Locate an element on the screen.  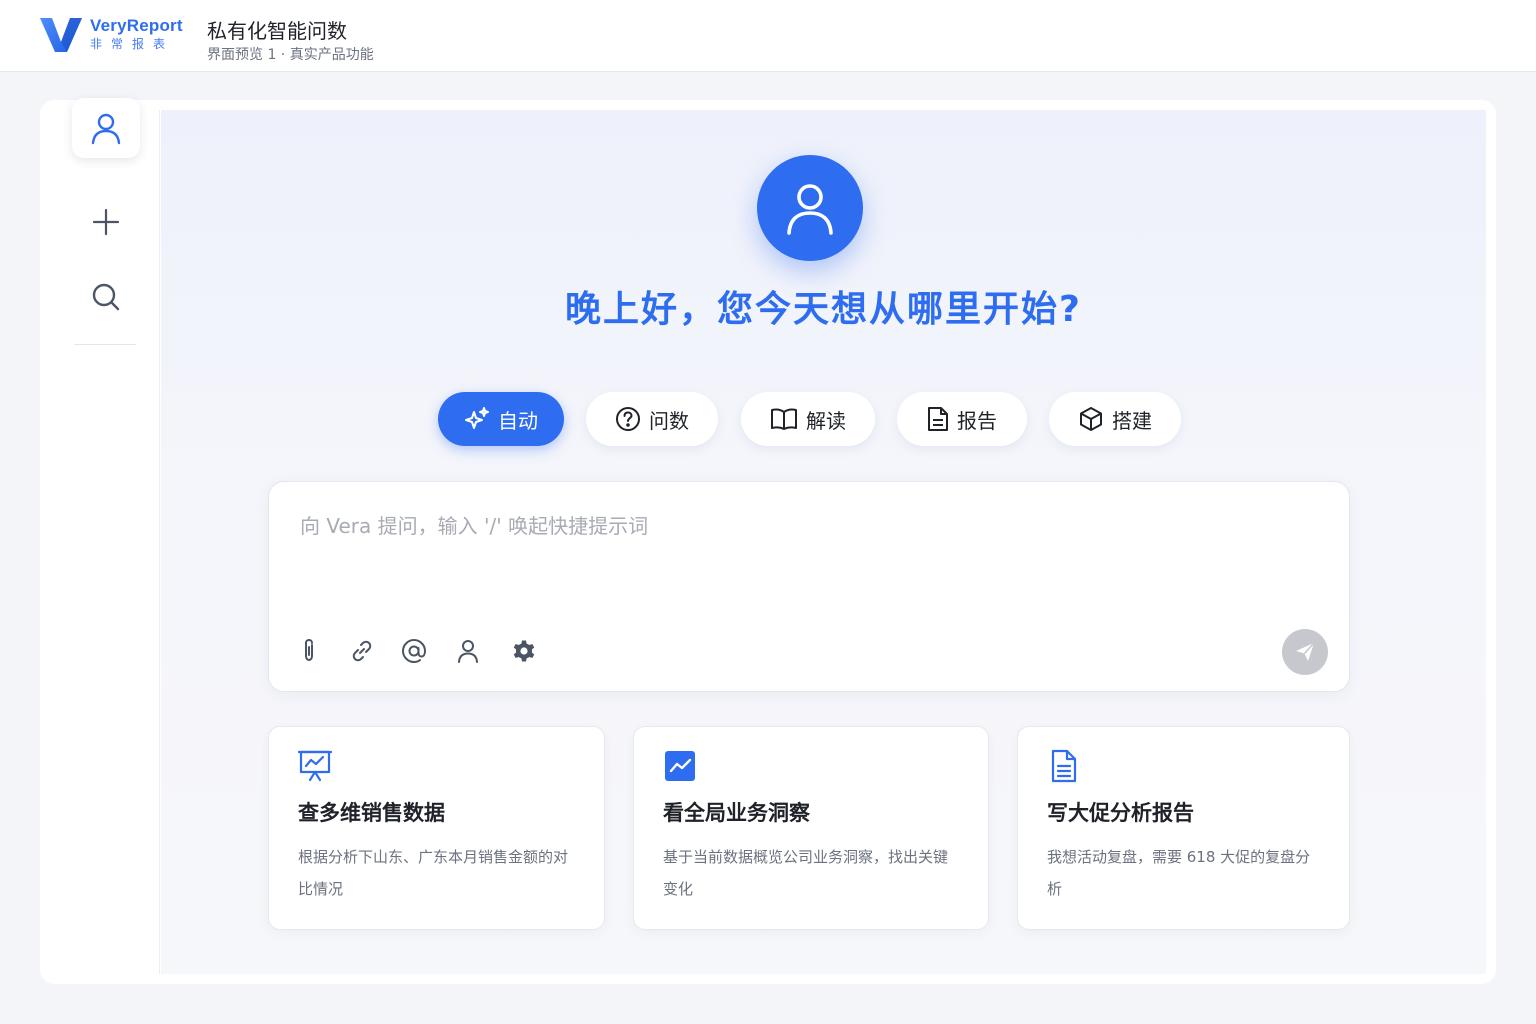
link-button is located at coordinates (362, 651).